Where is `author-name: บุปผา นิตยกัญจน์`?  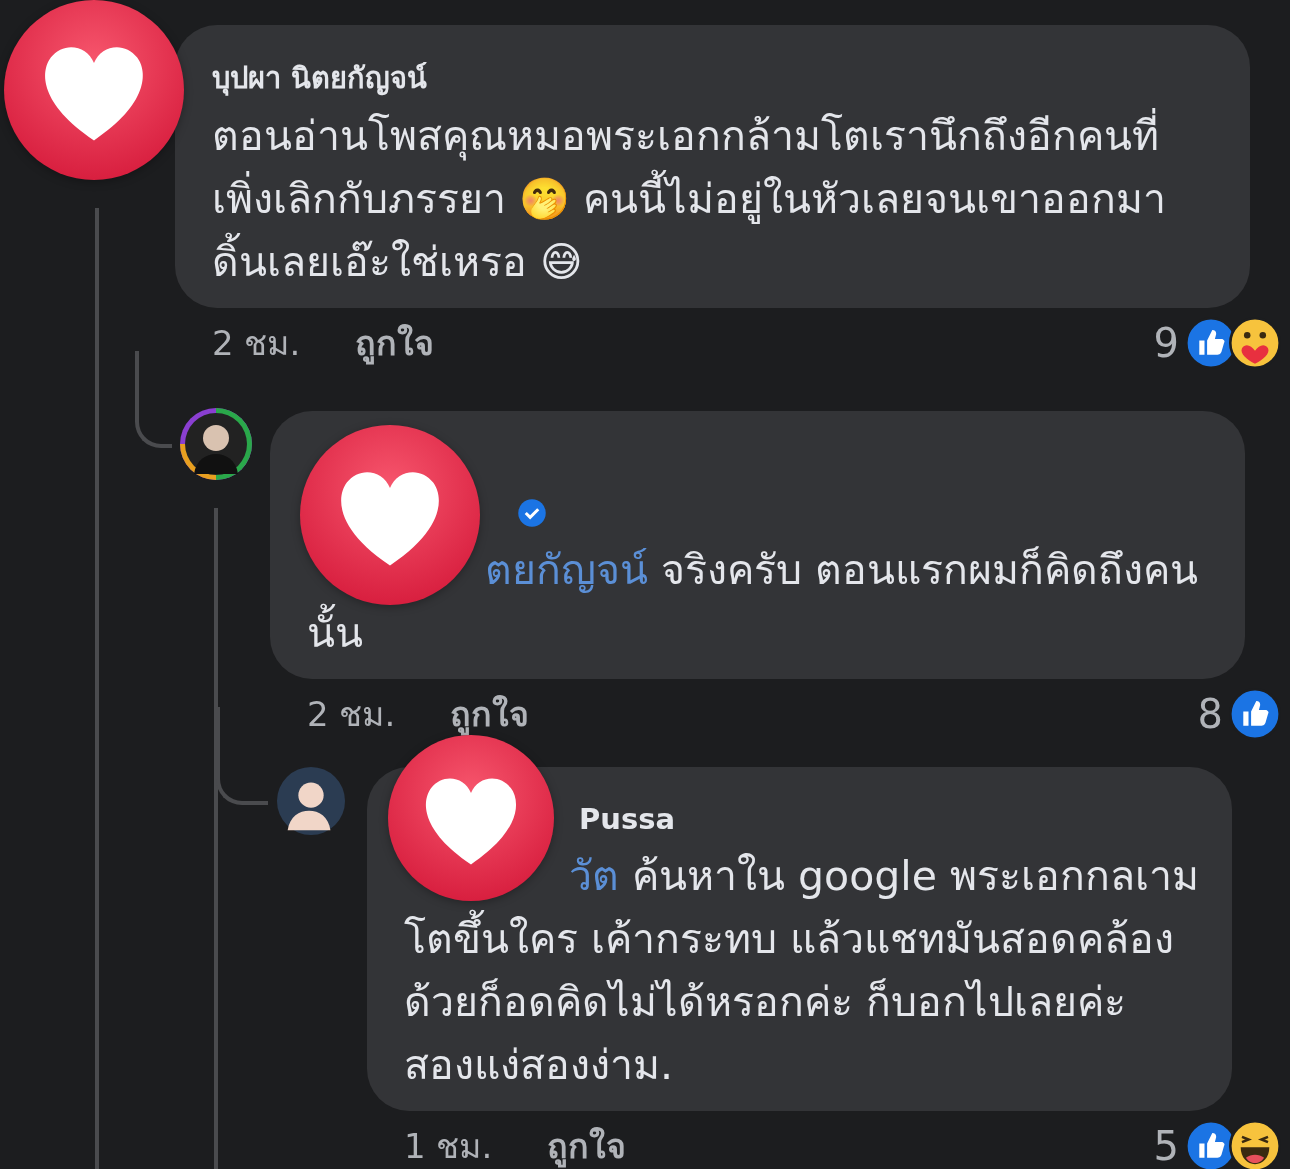
author-name: บุปผา นิตยกัญจน์ is located at coordinates (320, 78).